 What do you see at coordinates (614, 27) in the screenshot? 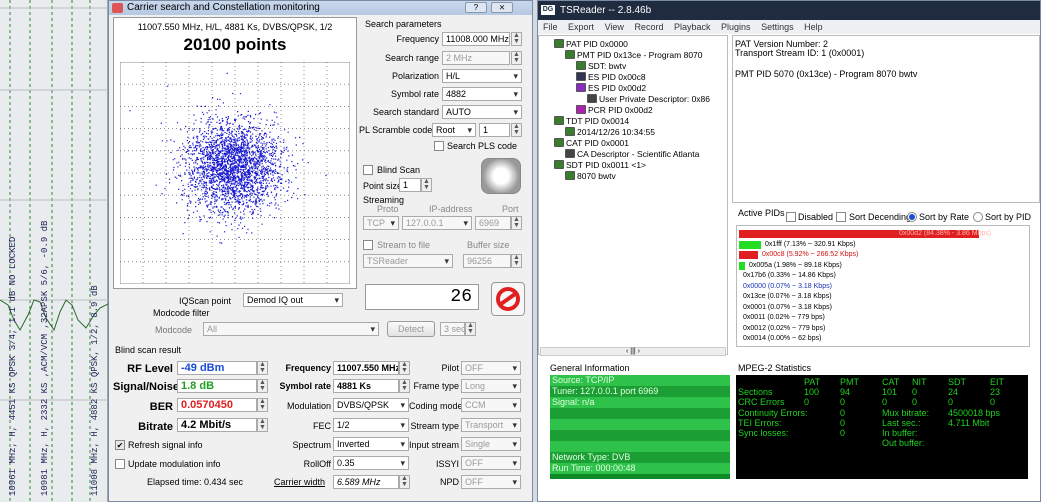
I see `menu-view: View` at bounding box center [614, 27].